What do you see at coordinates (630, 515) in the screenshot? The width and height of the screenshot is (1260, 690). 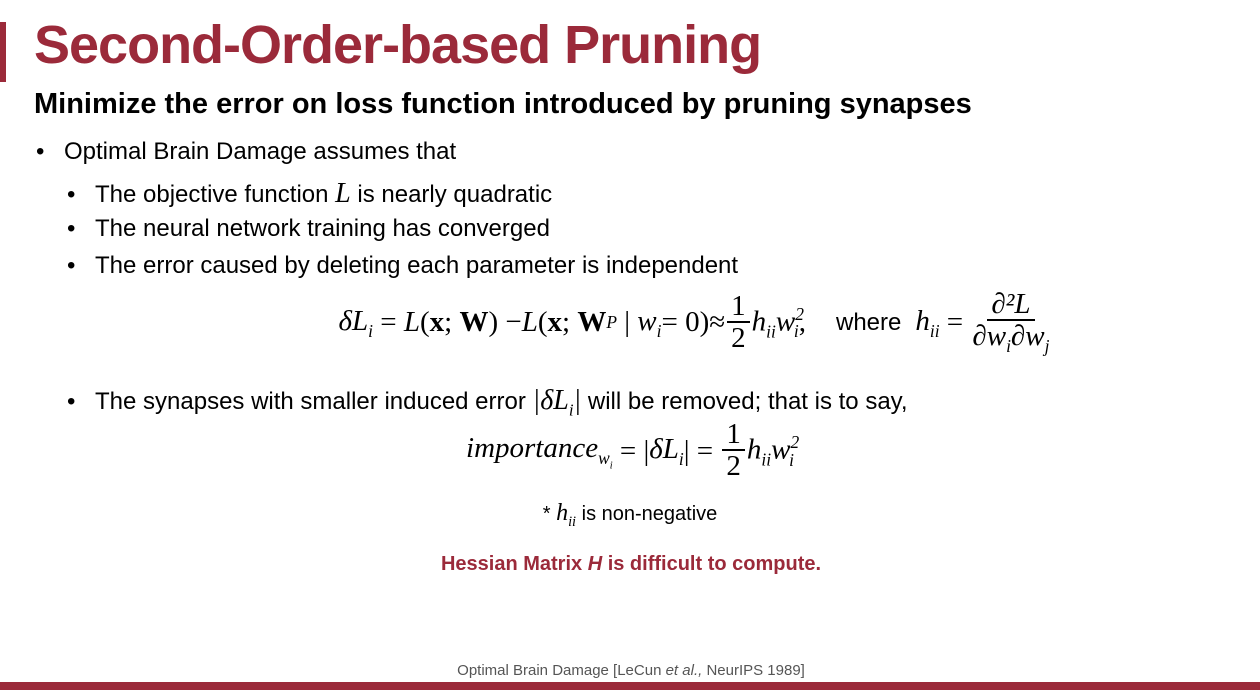 I see `non-negative-note: * hii is non-negative` at bounding box center [630, 515].